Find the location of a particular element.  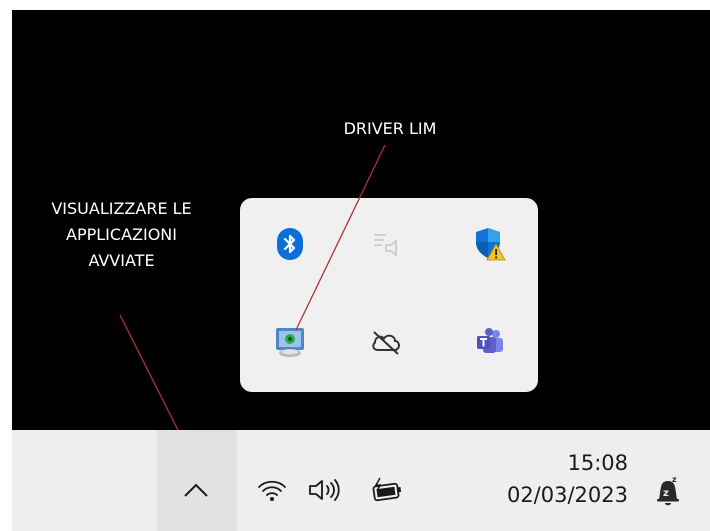

show-hidden-icons-chevron is located at coordinates (196, 490).